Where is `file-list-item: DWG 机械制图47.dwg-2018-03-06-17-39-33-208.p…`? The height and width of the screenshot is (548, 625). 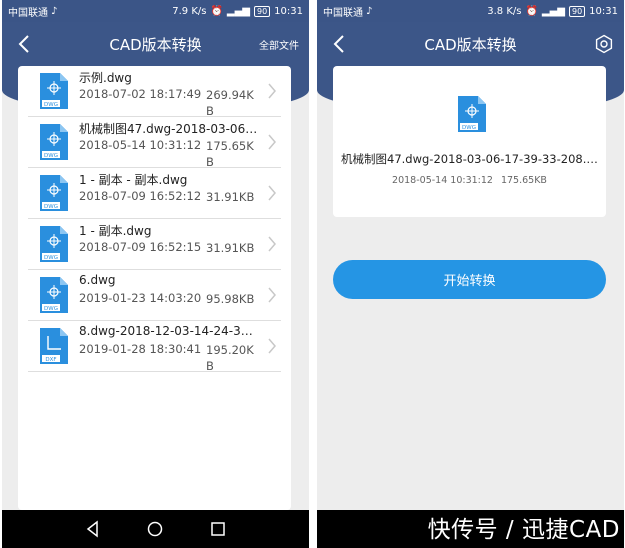 file-list-item: DWG 机械制图47.dwg-2018-03-06-17-39-33-208.p… is located at coordinates (154, 143).